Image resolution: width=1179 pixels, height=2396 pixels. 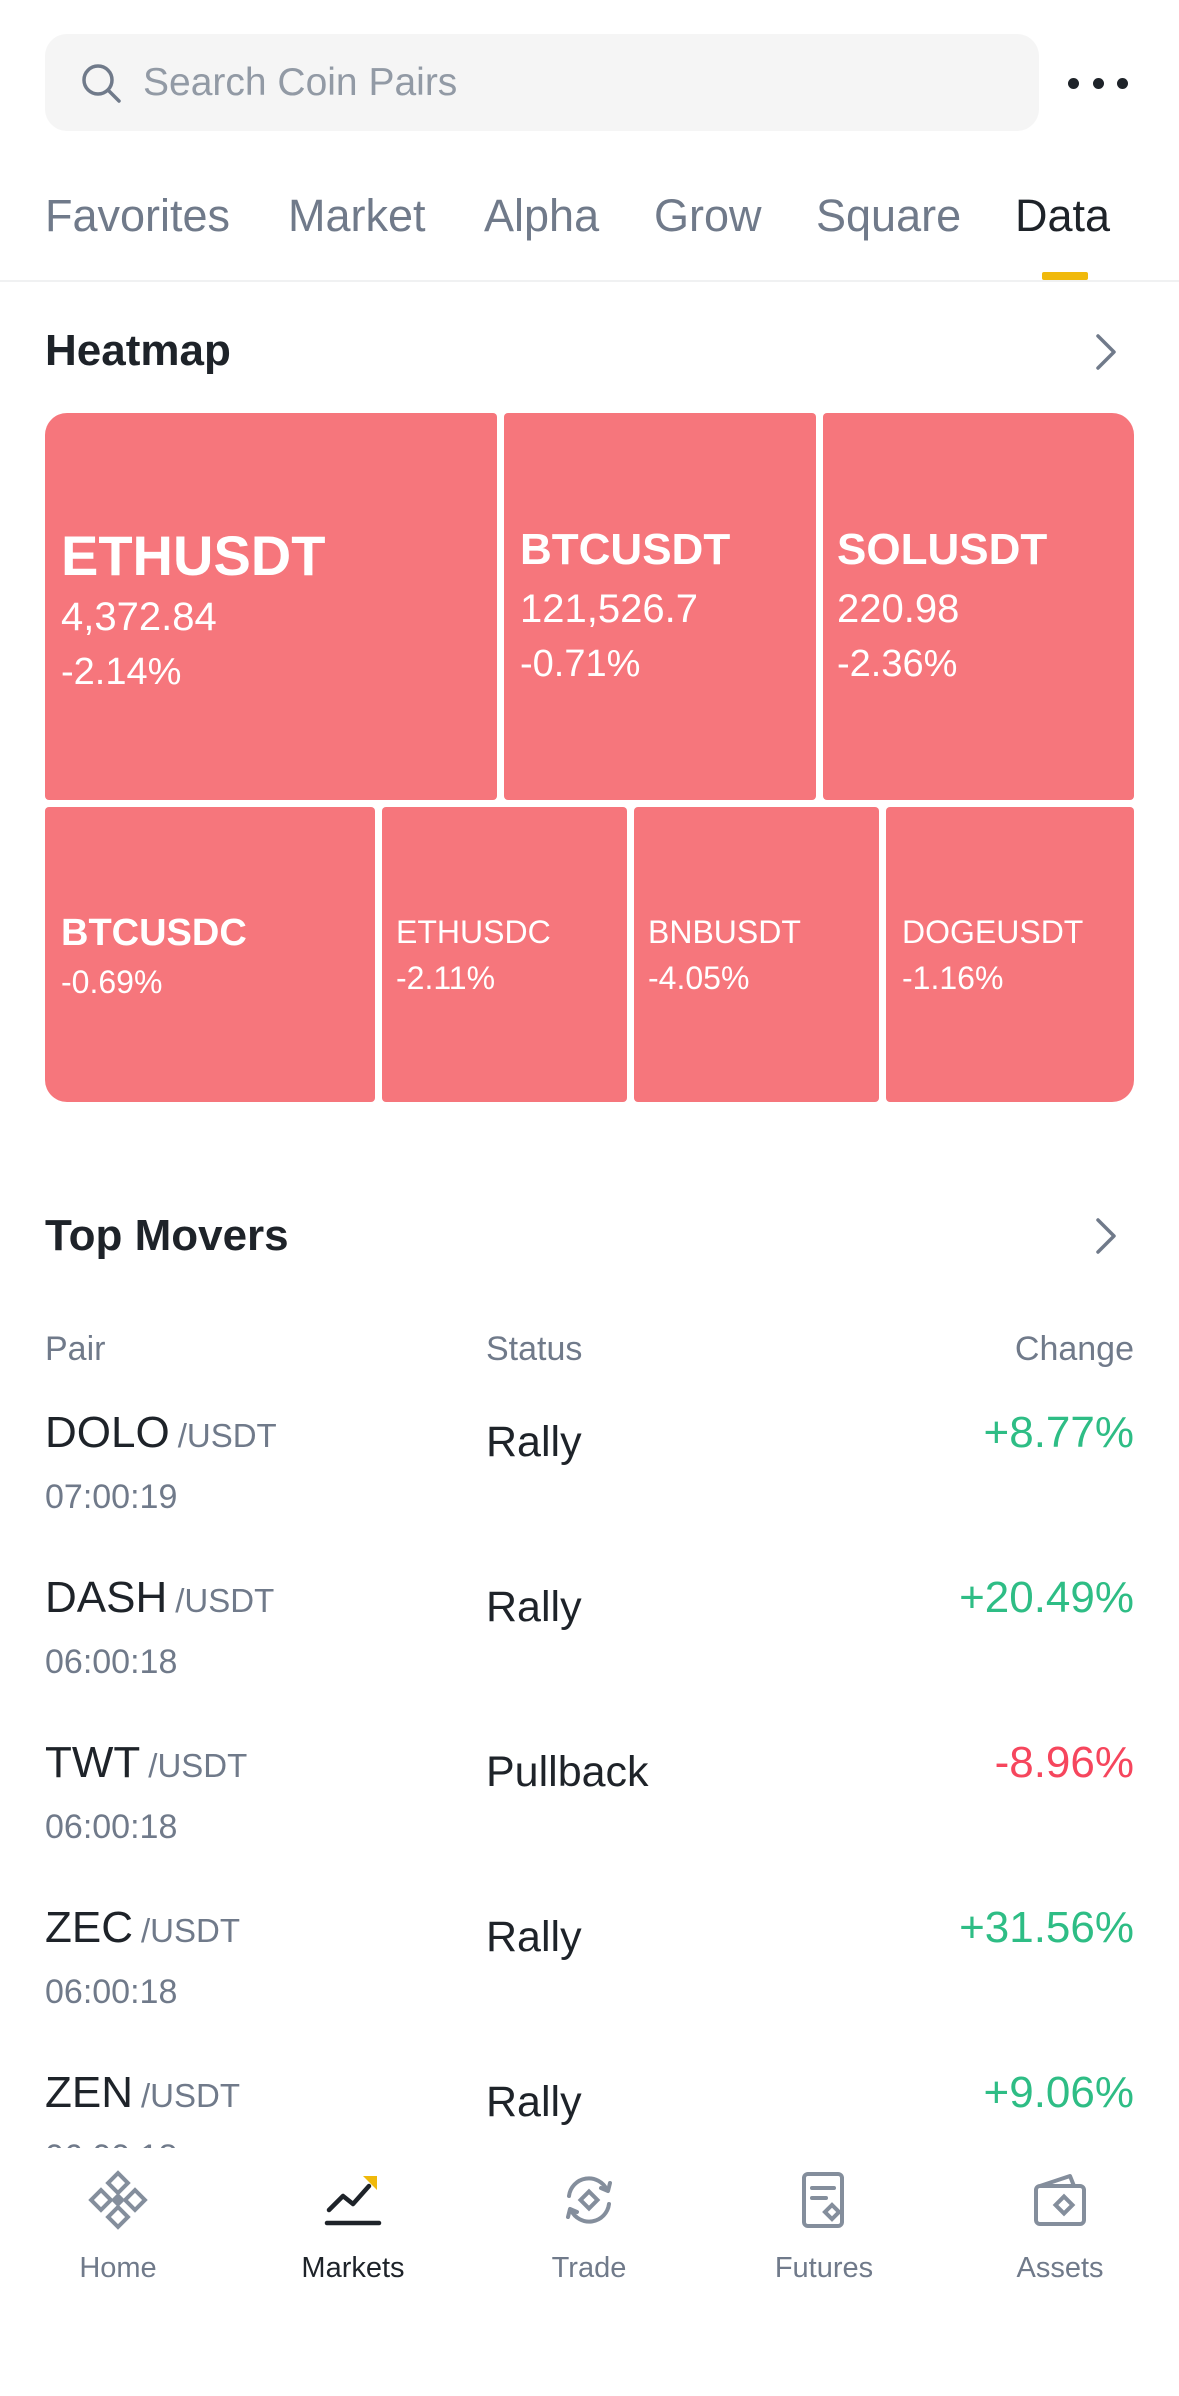 What do you see at coordinates (589, 2200) in the screenshot?
I see `trade-icon` at bounding box center [589, 2200].